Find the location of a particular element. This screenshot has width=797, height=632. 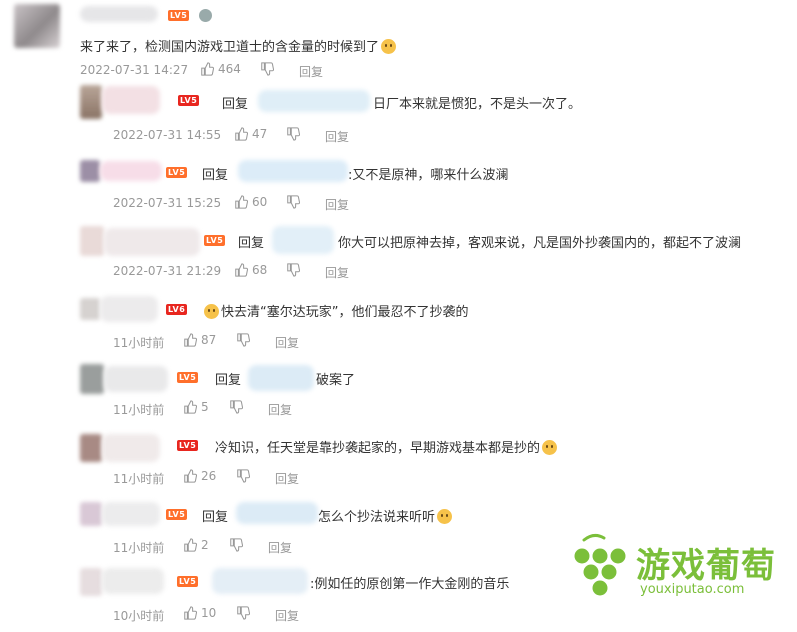

like-count: 87 is located at coordinates (209, 340).